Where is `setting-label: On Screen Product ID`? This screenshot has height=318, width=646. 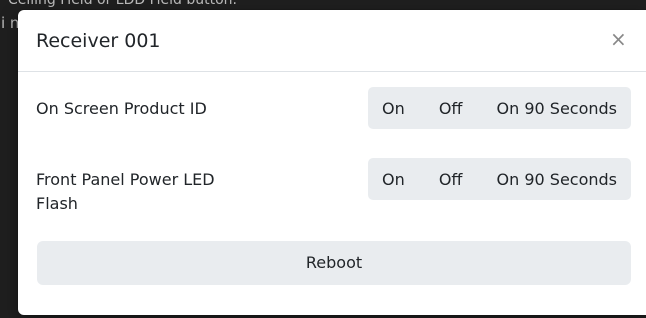
setting-label: On Screen Product ID is located at coordinates (121, 108).